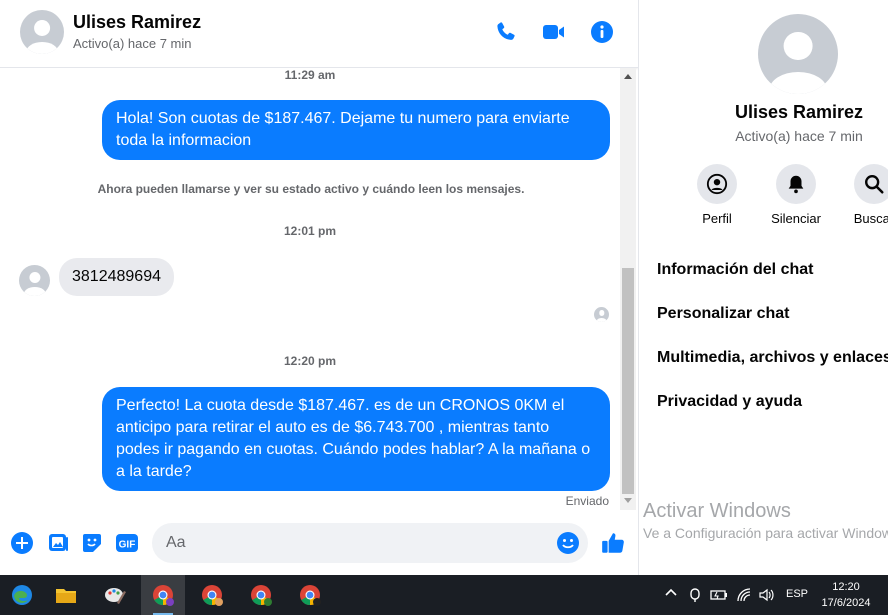 The width and height of the screenshot is (888, 615). I want to click on search-icon, so click(874, 184).